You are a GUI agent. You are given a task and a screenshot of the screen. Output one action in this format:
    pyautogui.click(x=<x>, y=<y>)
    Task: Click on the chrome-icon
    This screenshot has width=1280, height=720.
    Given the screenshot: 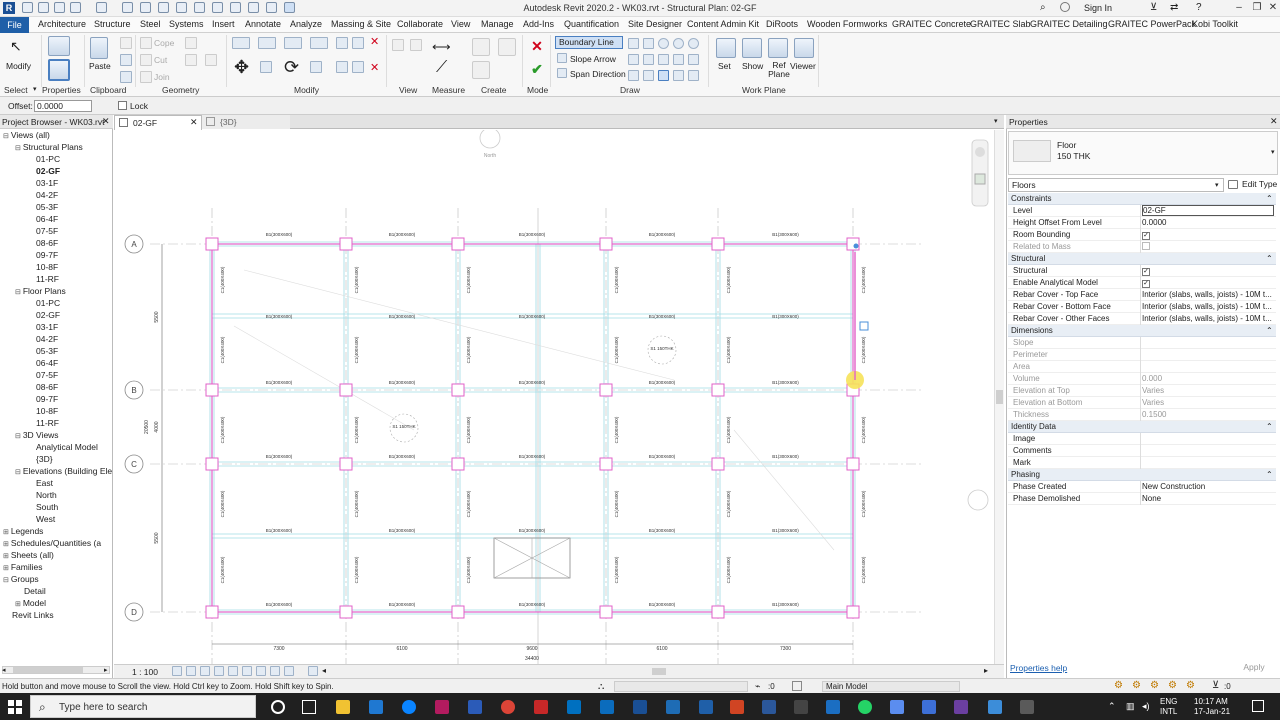 What is the action you would take?
    pyautogui.click(x=508, y=707)
    